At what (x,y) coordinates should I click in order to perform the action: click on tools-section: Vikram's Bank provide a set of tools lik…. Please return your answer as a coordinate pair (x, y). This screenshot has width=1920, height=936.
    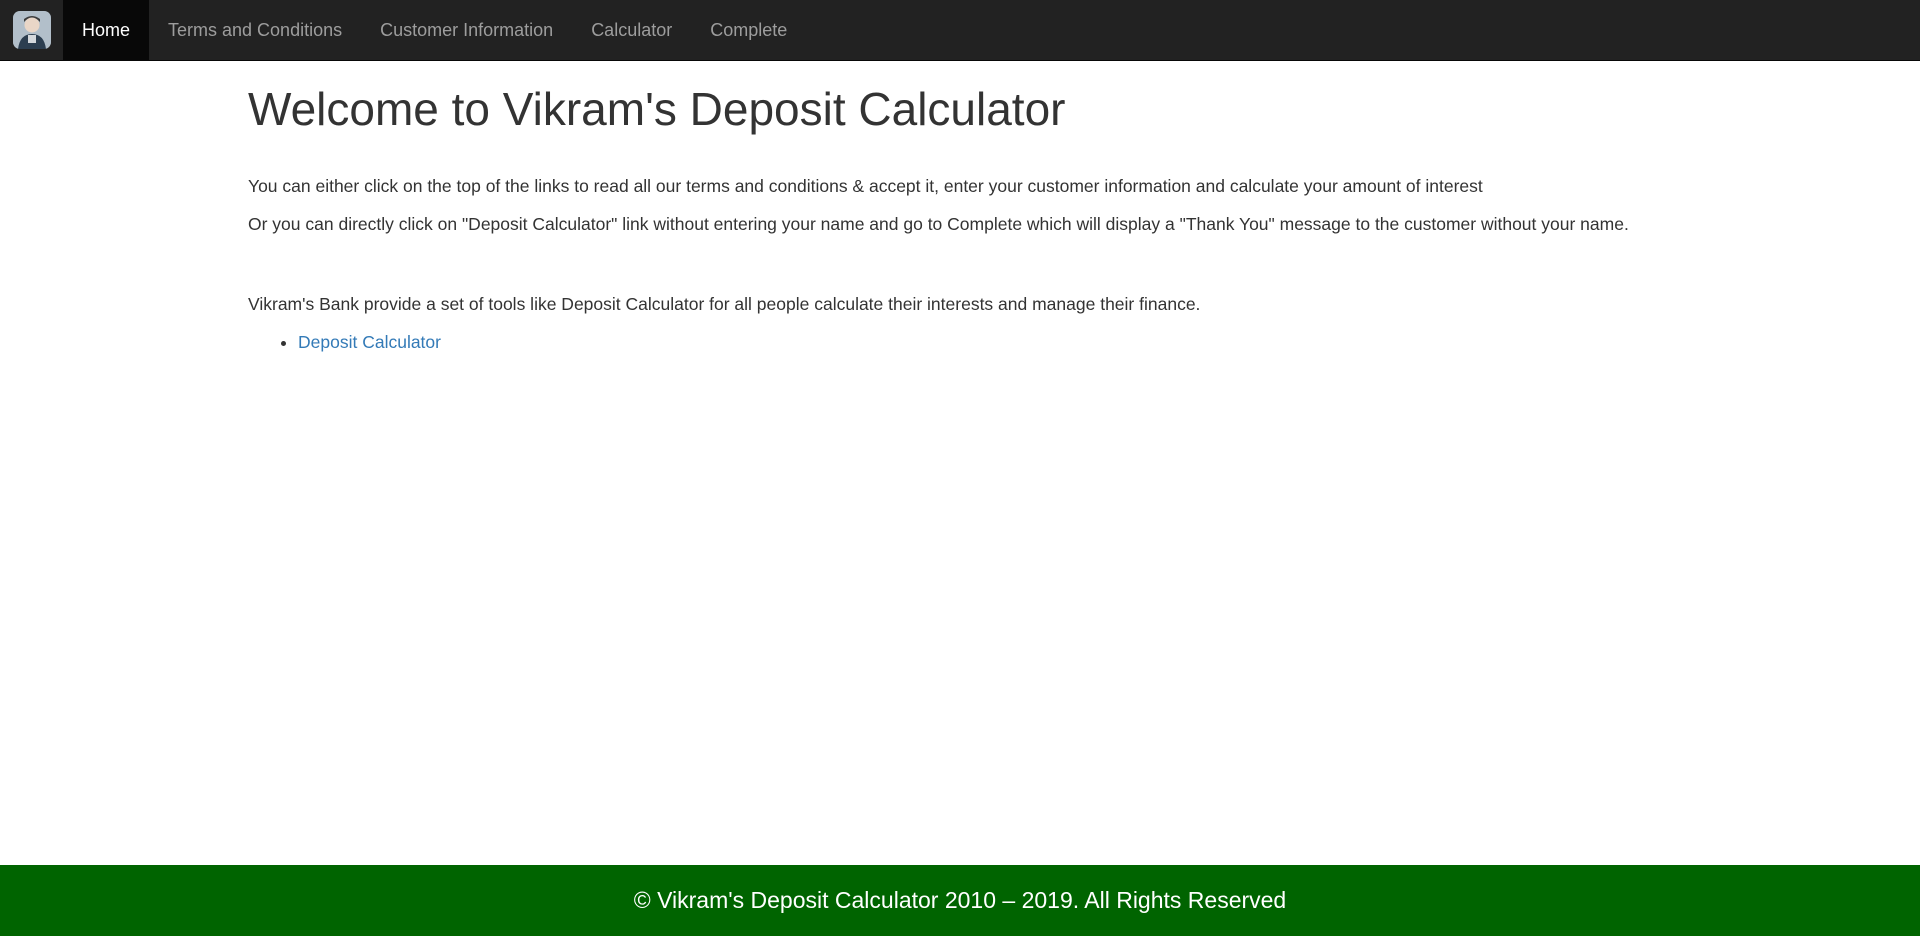
    Looking at the image, I should click on (960, 323).